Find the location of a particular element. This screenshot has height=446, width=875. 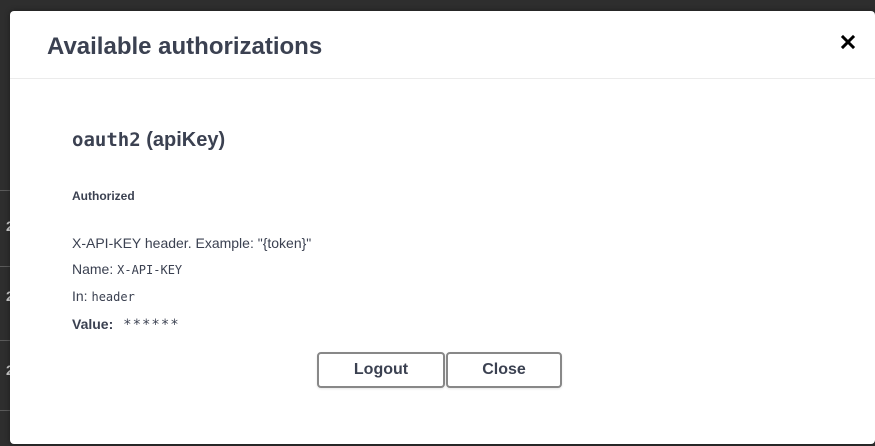

value-label: Value: is located at coordinates (93, 324).